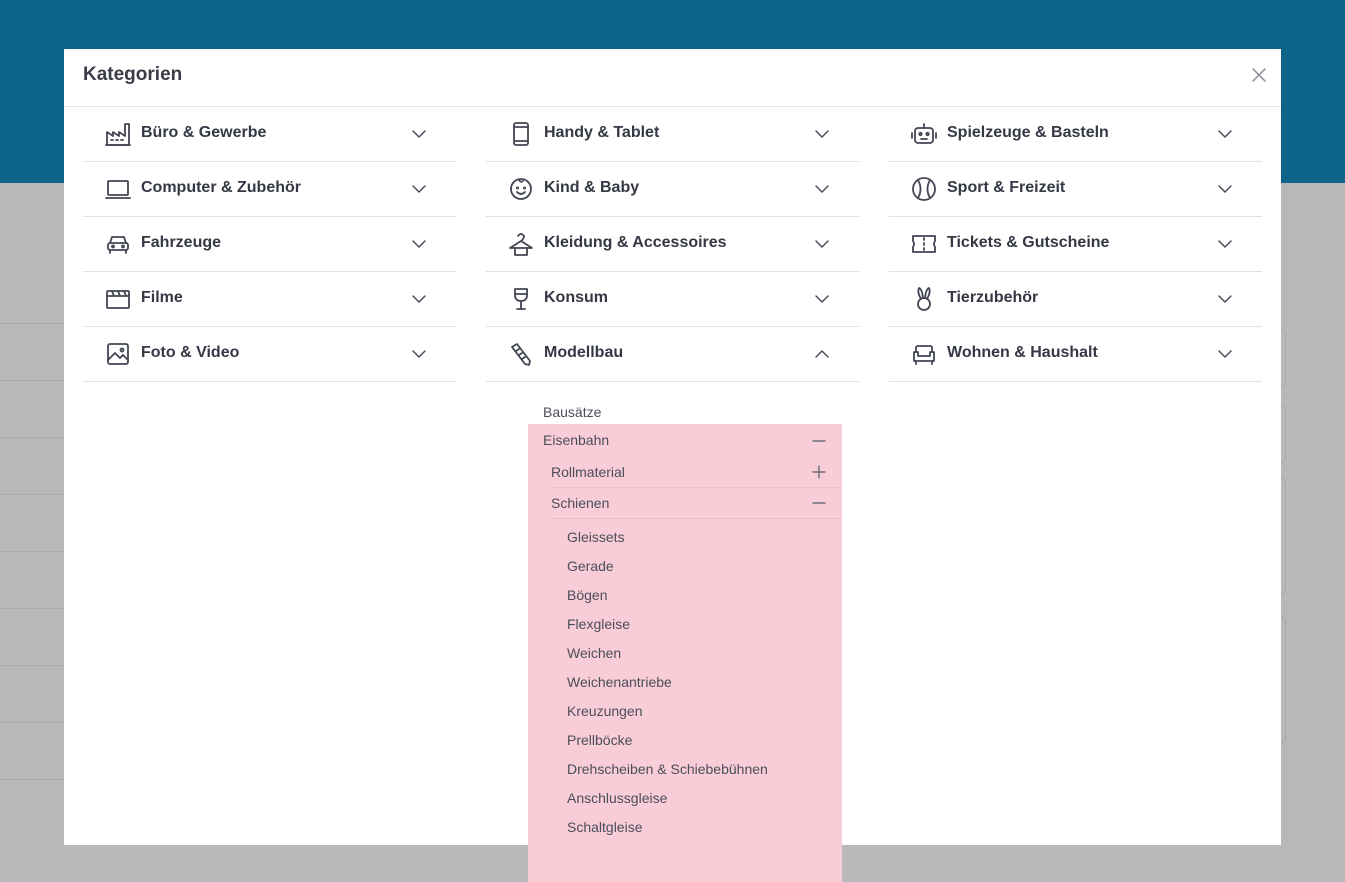  Describe the element at coordinates (617, 798) in the screenshot. I see `subcategory-label: Anschlussgleise` at that location.